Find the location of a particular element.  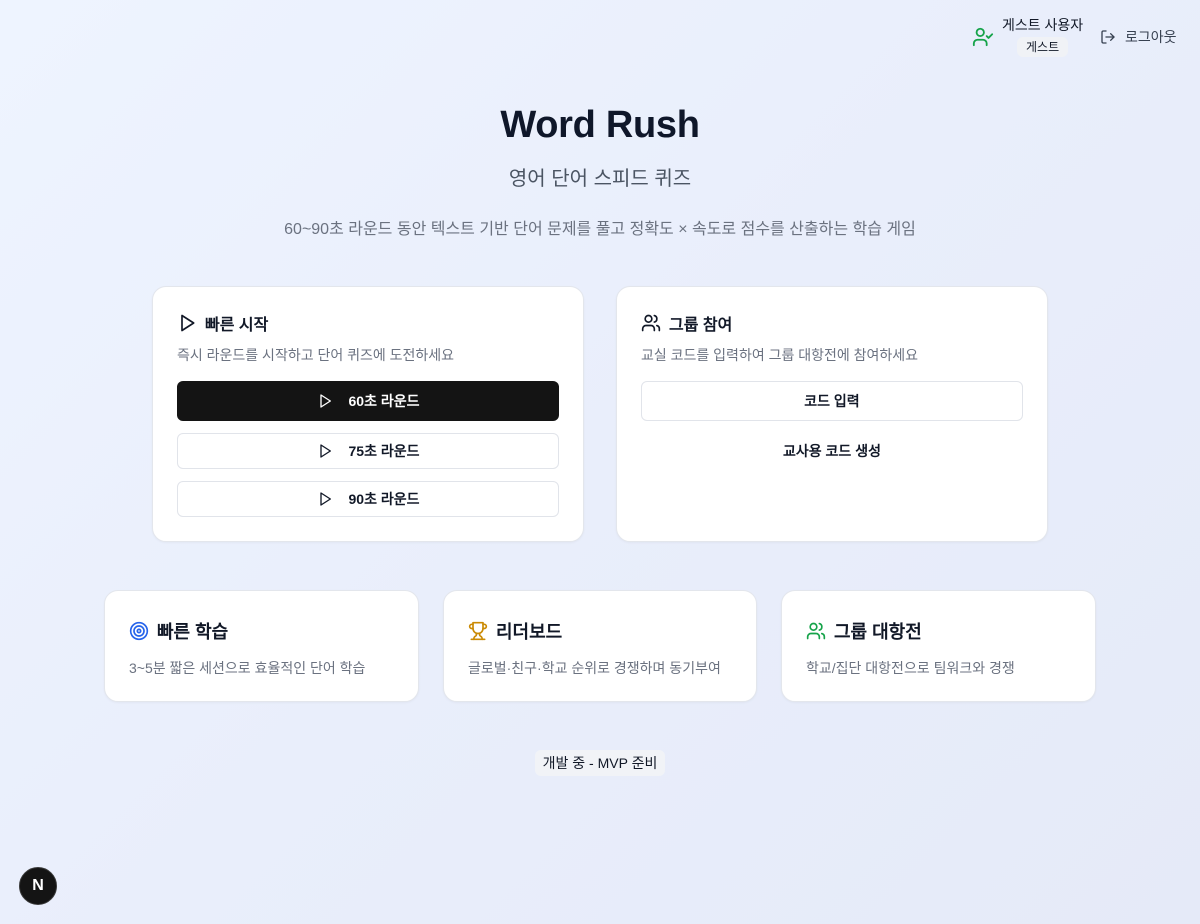

feature-title: 빠른 학습 is located at coordinates (193, 632).